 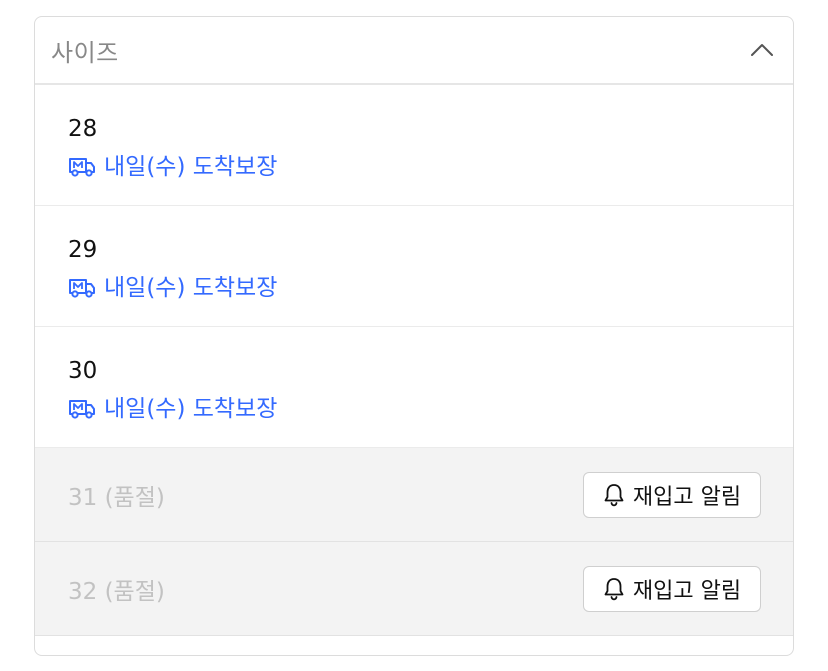 I want to click on soldout-size-label: 31 (품절), so click(x=116, y=497).